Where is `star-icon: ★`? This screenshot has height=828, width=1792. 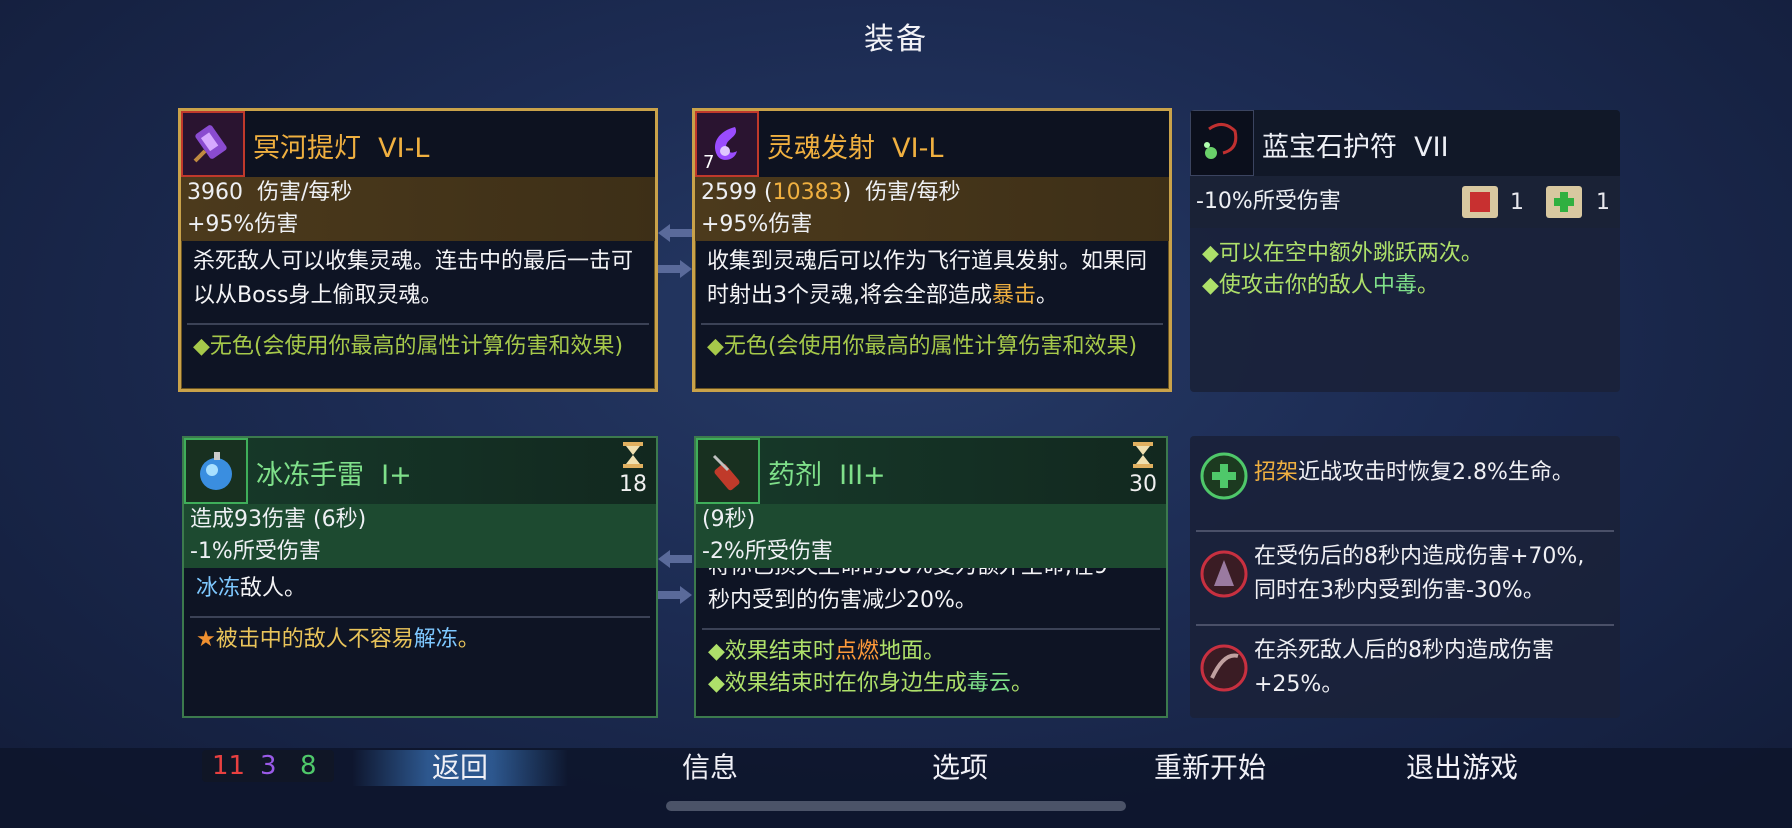 star-icon: ★ is located at coordinates (206, 639).